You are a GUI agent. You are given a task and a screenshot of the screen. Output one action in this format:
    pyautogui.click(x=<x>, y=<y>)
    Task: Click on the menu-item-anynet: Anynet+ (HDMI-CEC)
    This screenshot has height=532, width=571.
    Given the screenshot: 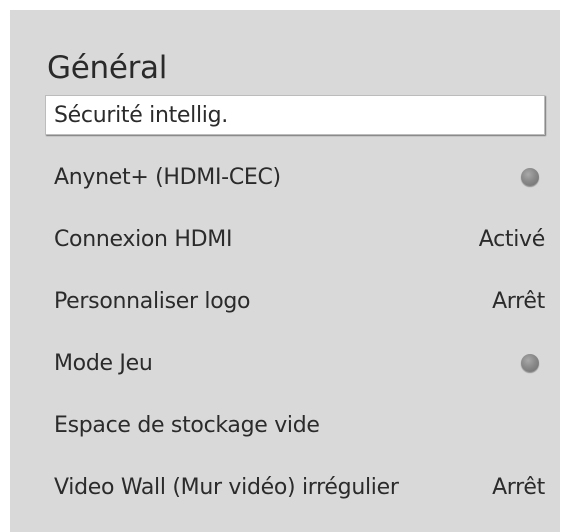 What is the action you would take?
    pyautogui.click(x=295, y=177)
    